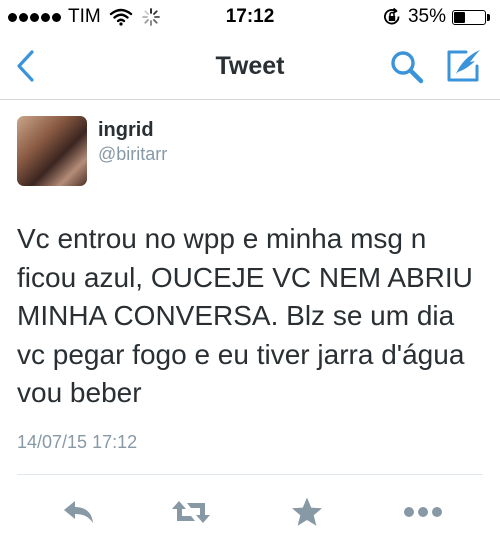 This screenshot has height=543, width=500. I want to click on battery-area: 35%, so click(436, 17).